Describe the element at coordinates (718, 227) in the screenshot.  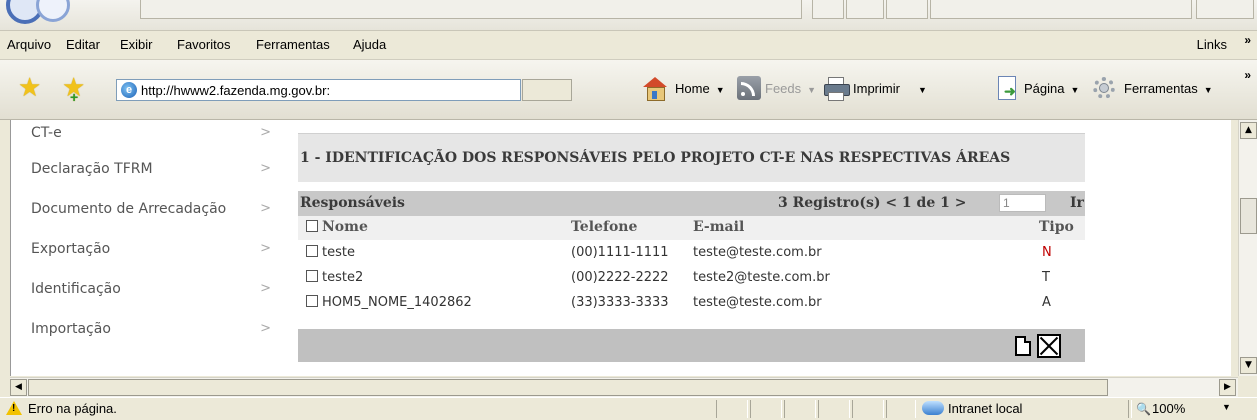
I see `column-email: E-mail` at that location.